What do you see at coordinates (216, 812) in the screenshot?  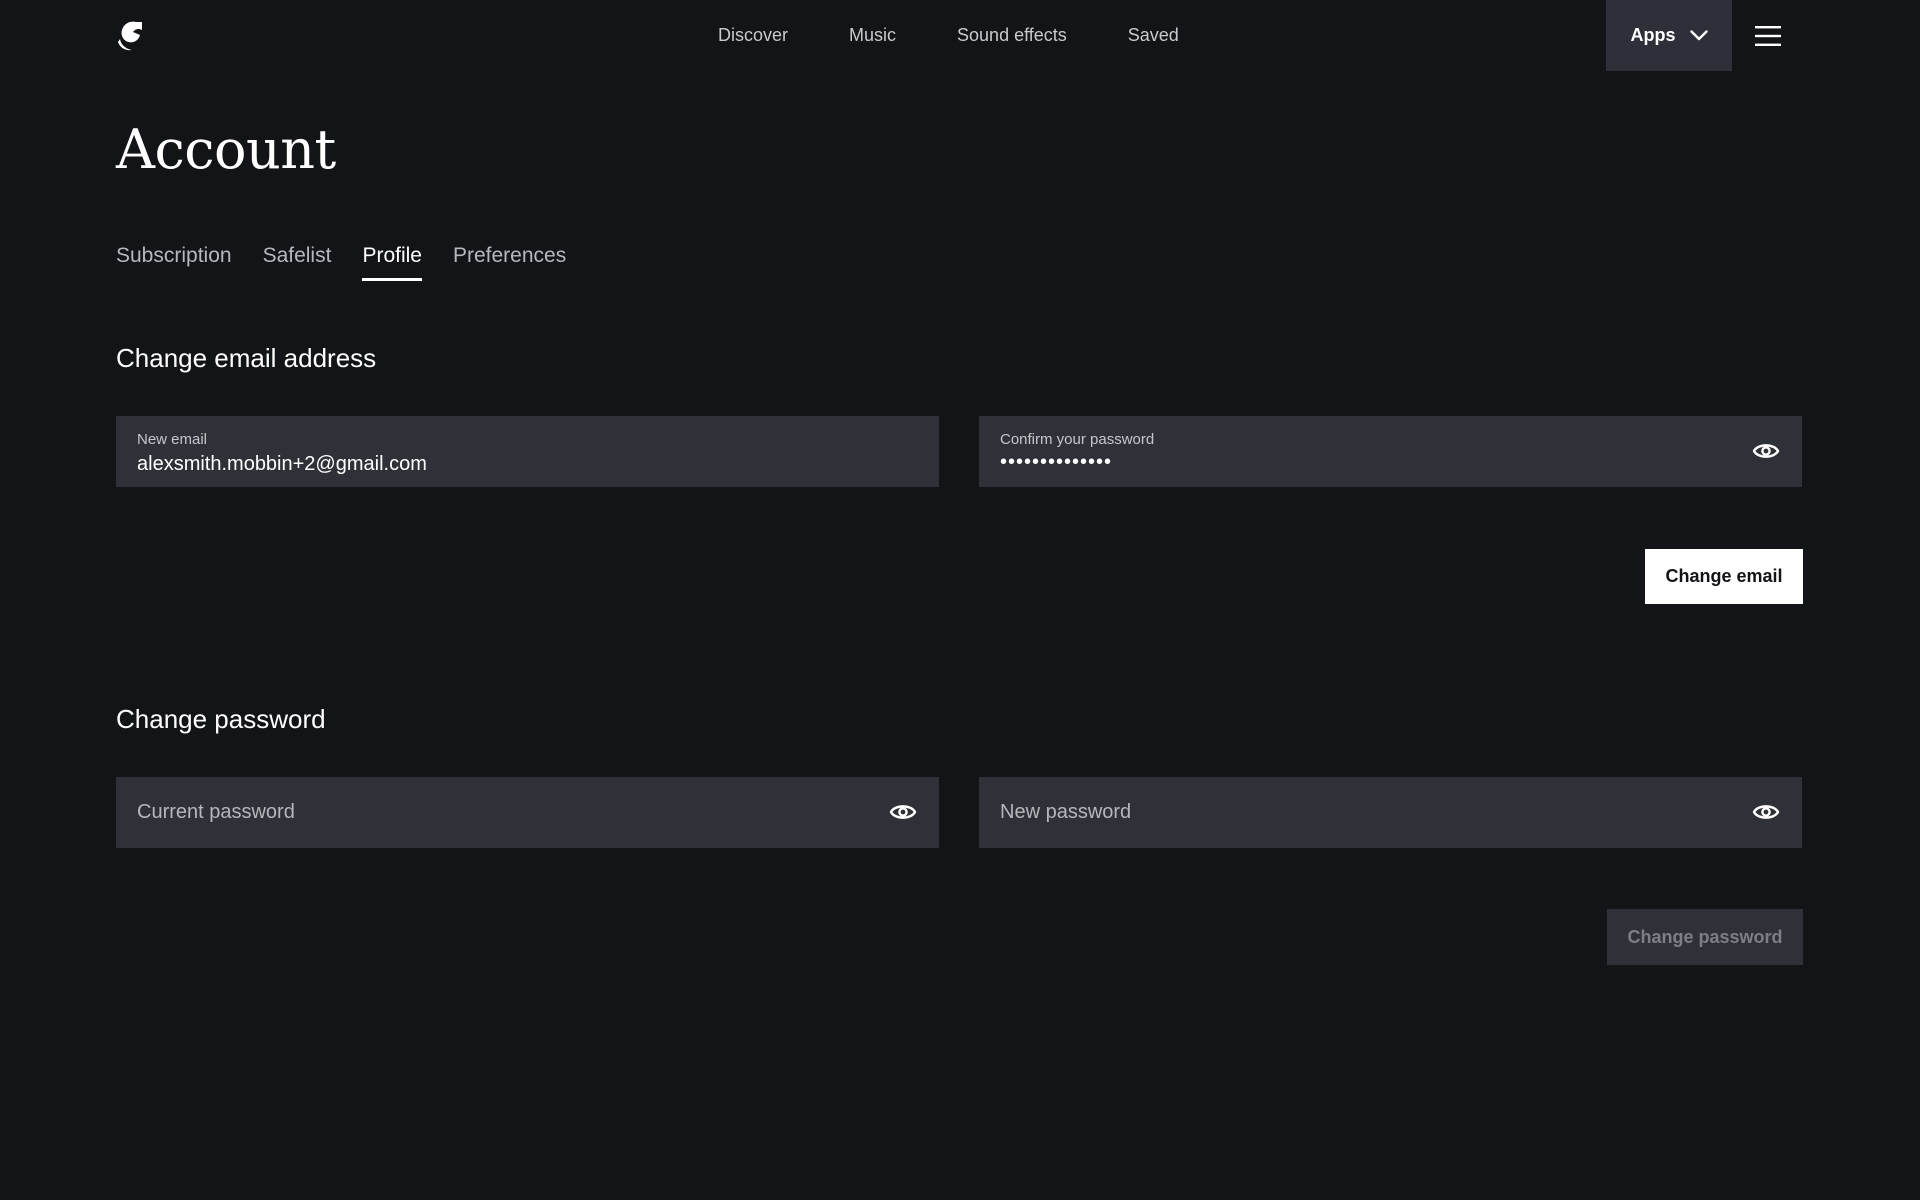 I see `current-password-placeholder: Current password` at bounding box center [216, 812].